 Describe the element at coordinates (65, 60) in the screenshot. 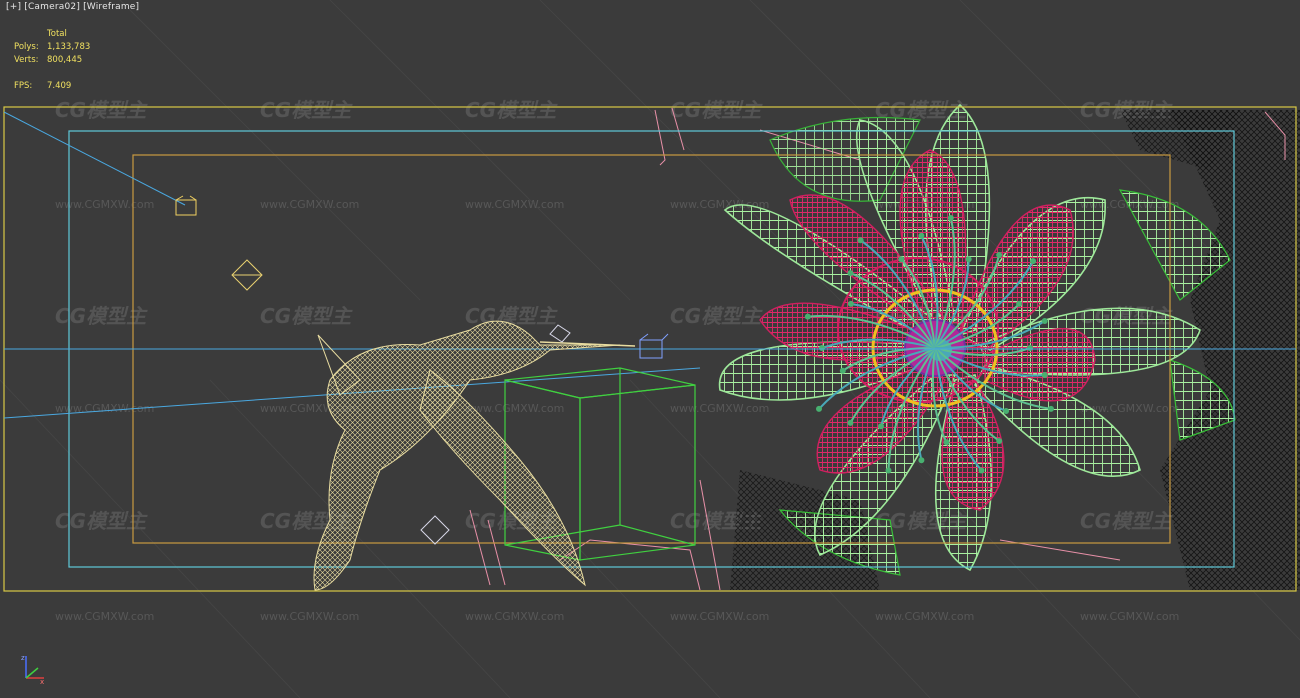

I see `stats-verts-value: 800,445` at that location.